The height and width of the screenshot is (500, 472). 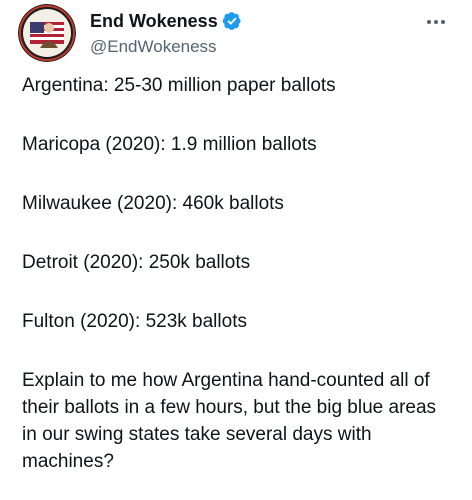 What do you see at coordinates (179, 85) in the screenshot?
I see `tweet-line: Argentina: 25-30 million paper ballots` at bounding box center [179, 85].